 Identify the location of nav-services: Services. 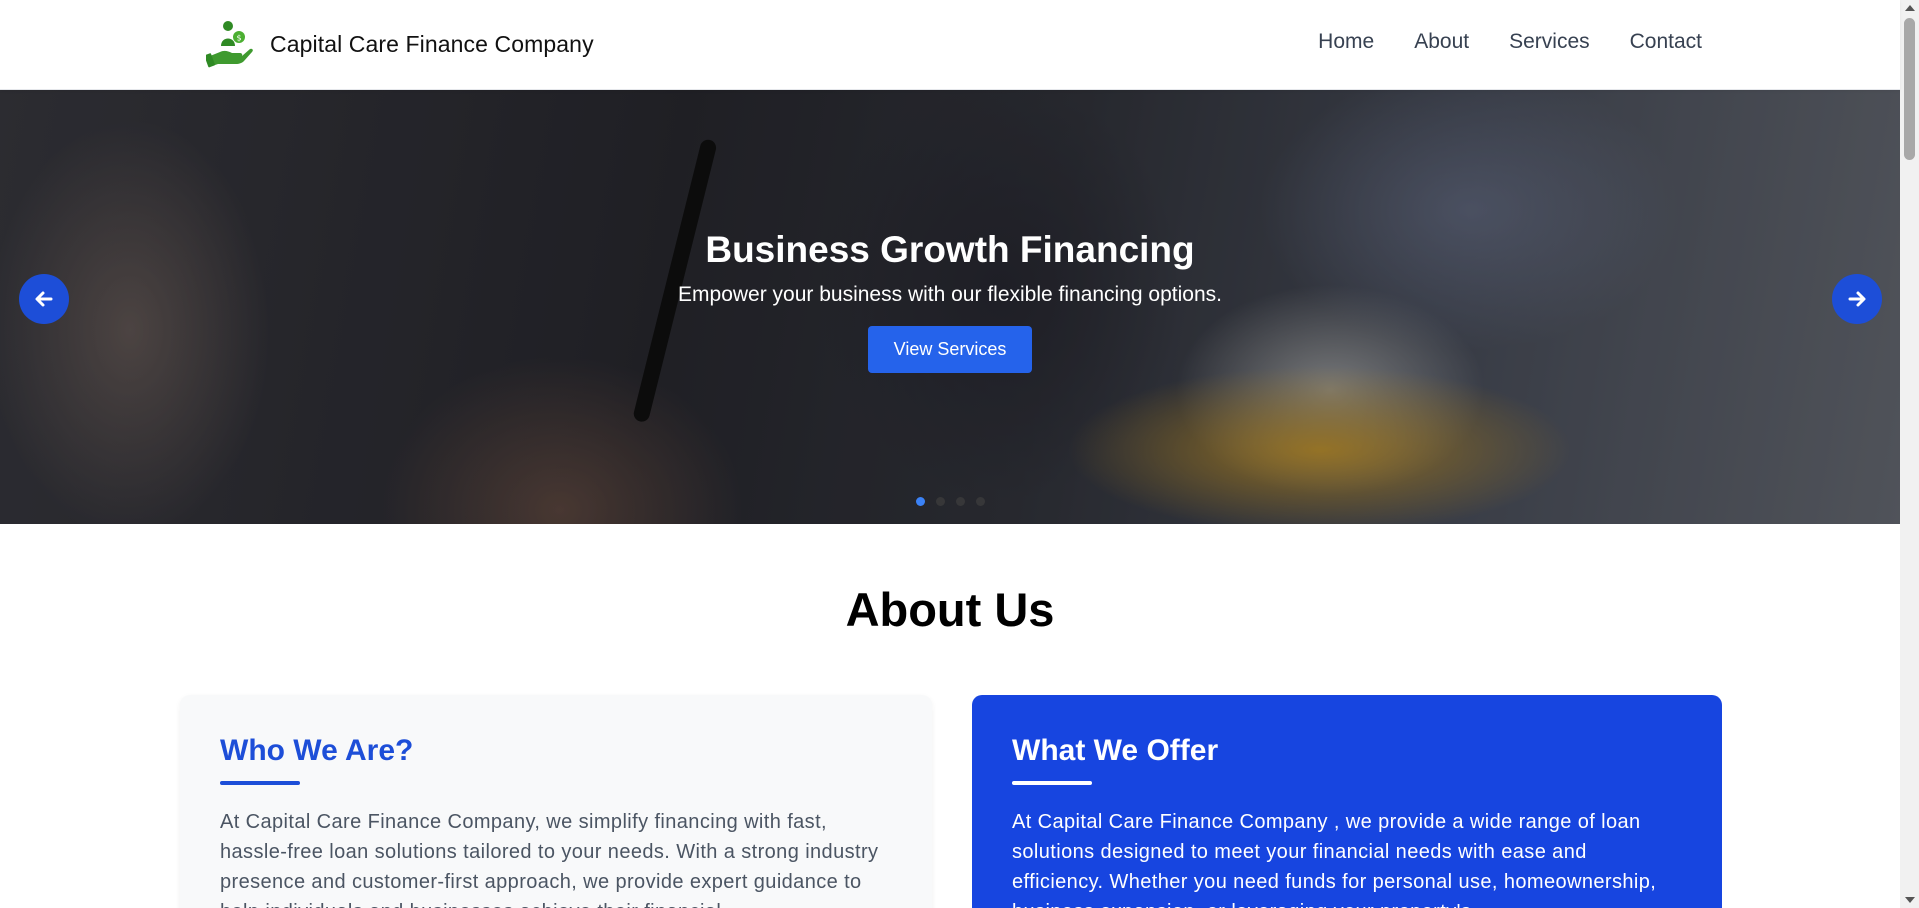
(1549, 42).